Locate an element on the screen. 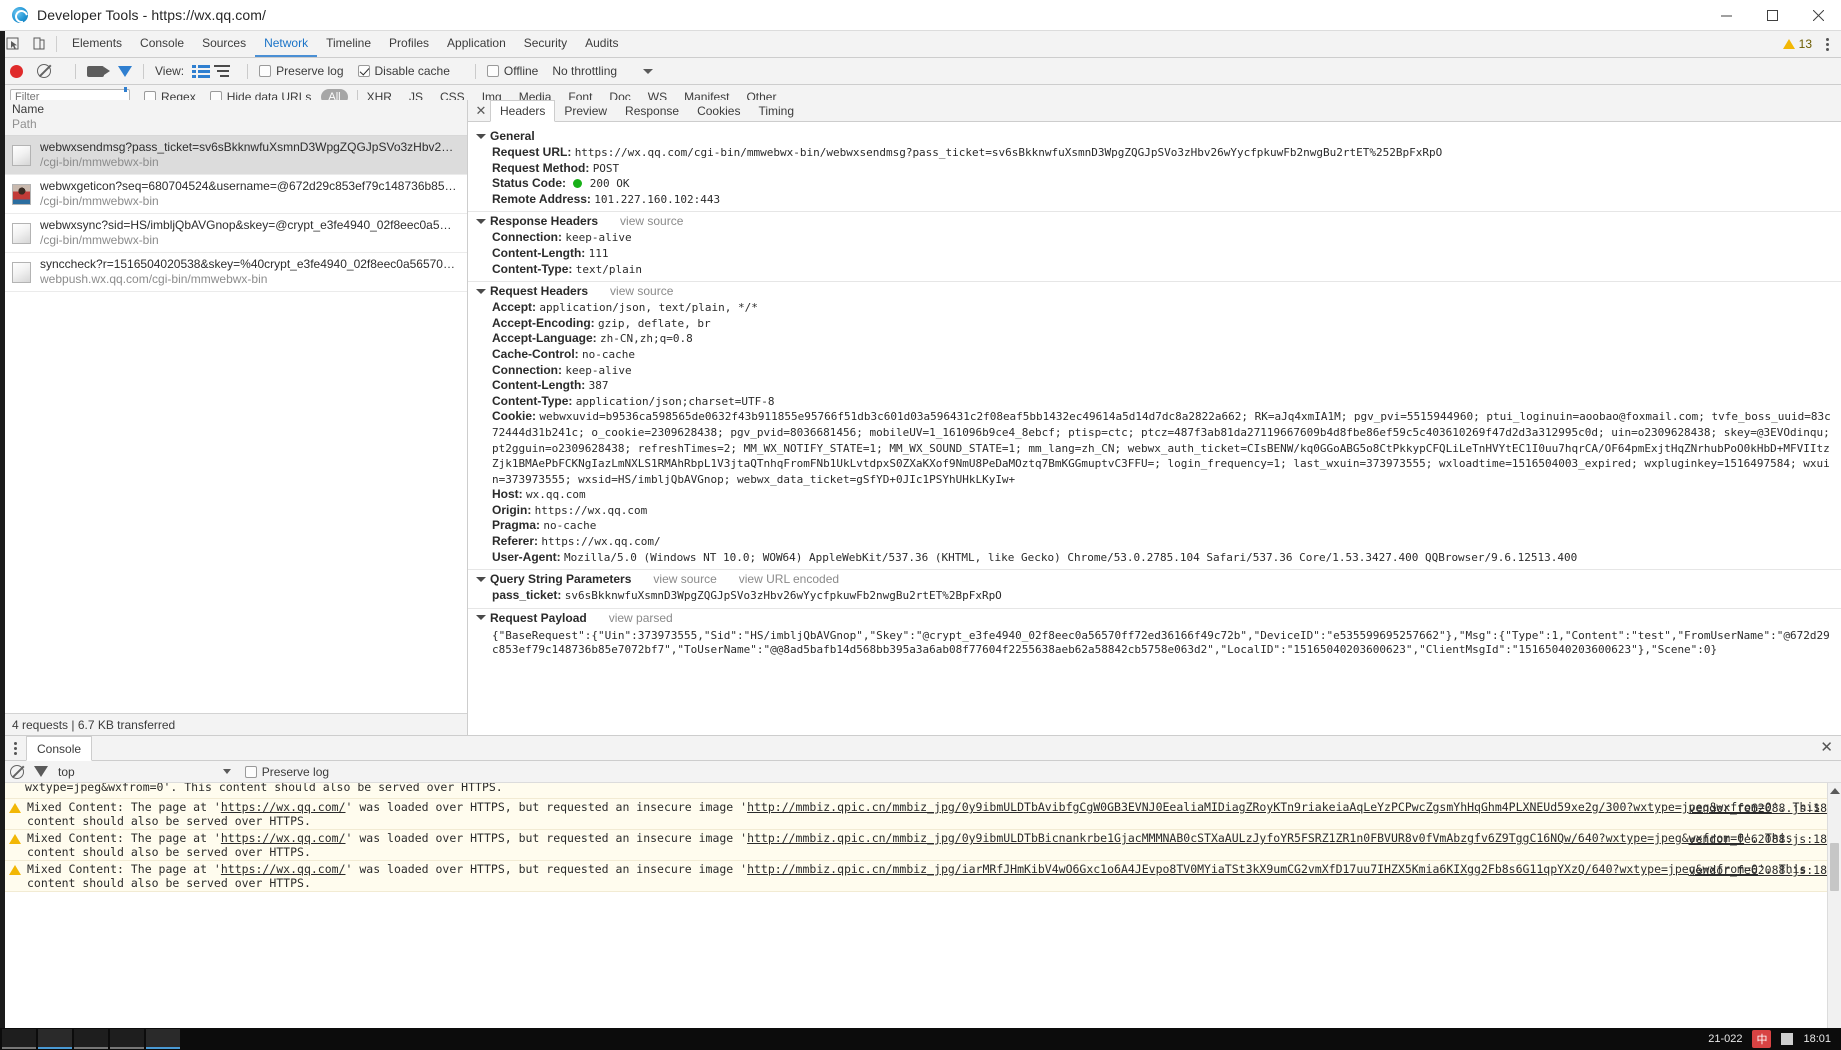 This screenshot has width=1841, height=1050. tab-network: Network is located at coordinates (286, 44).